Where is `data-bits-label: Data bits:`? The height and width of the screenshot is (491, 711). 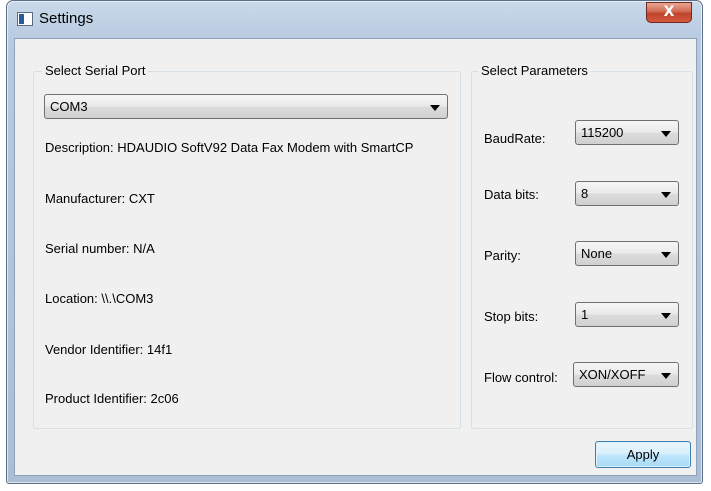 data-bits-label: Data bits: is located at coordinates (511, 194).